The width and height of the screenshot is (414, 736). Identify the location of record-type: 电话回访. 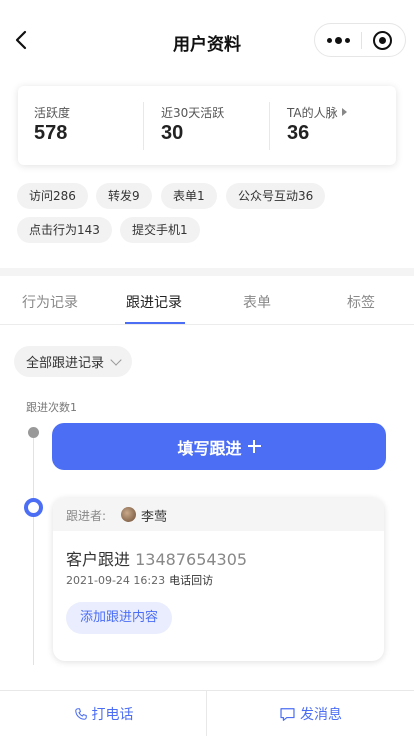
(191, 580).